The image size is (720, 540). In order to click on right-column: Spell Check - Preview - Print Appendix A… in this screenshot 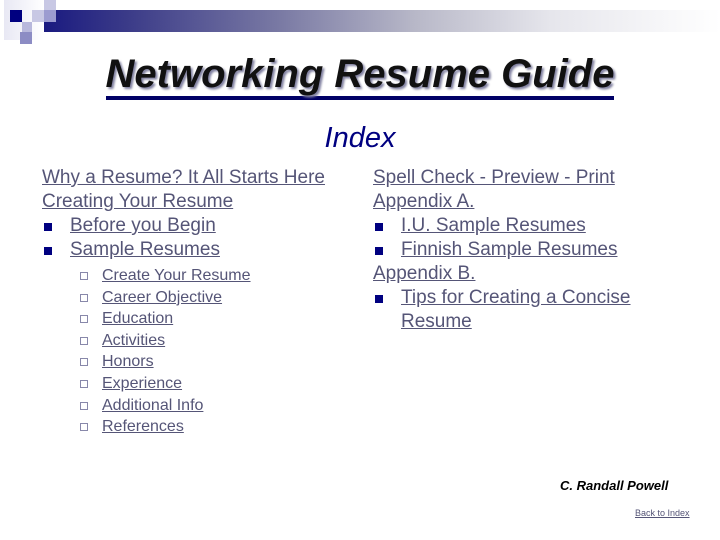, I will do `click(517, 250)`.